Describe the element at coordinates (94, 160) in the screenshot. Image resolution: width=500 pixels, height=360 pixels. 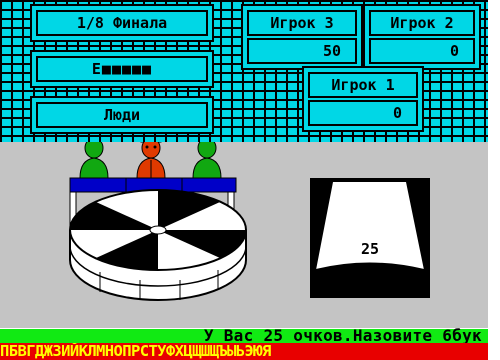
I see `player-figure-left` at that location.